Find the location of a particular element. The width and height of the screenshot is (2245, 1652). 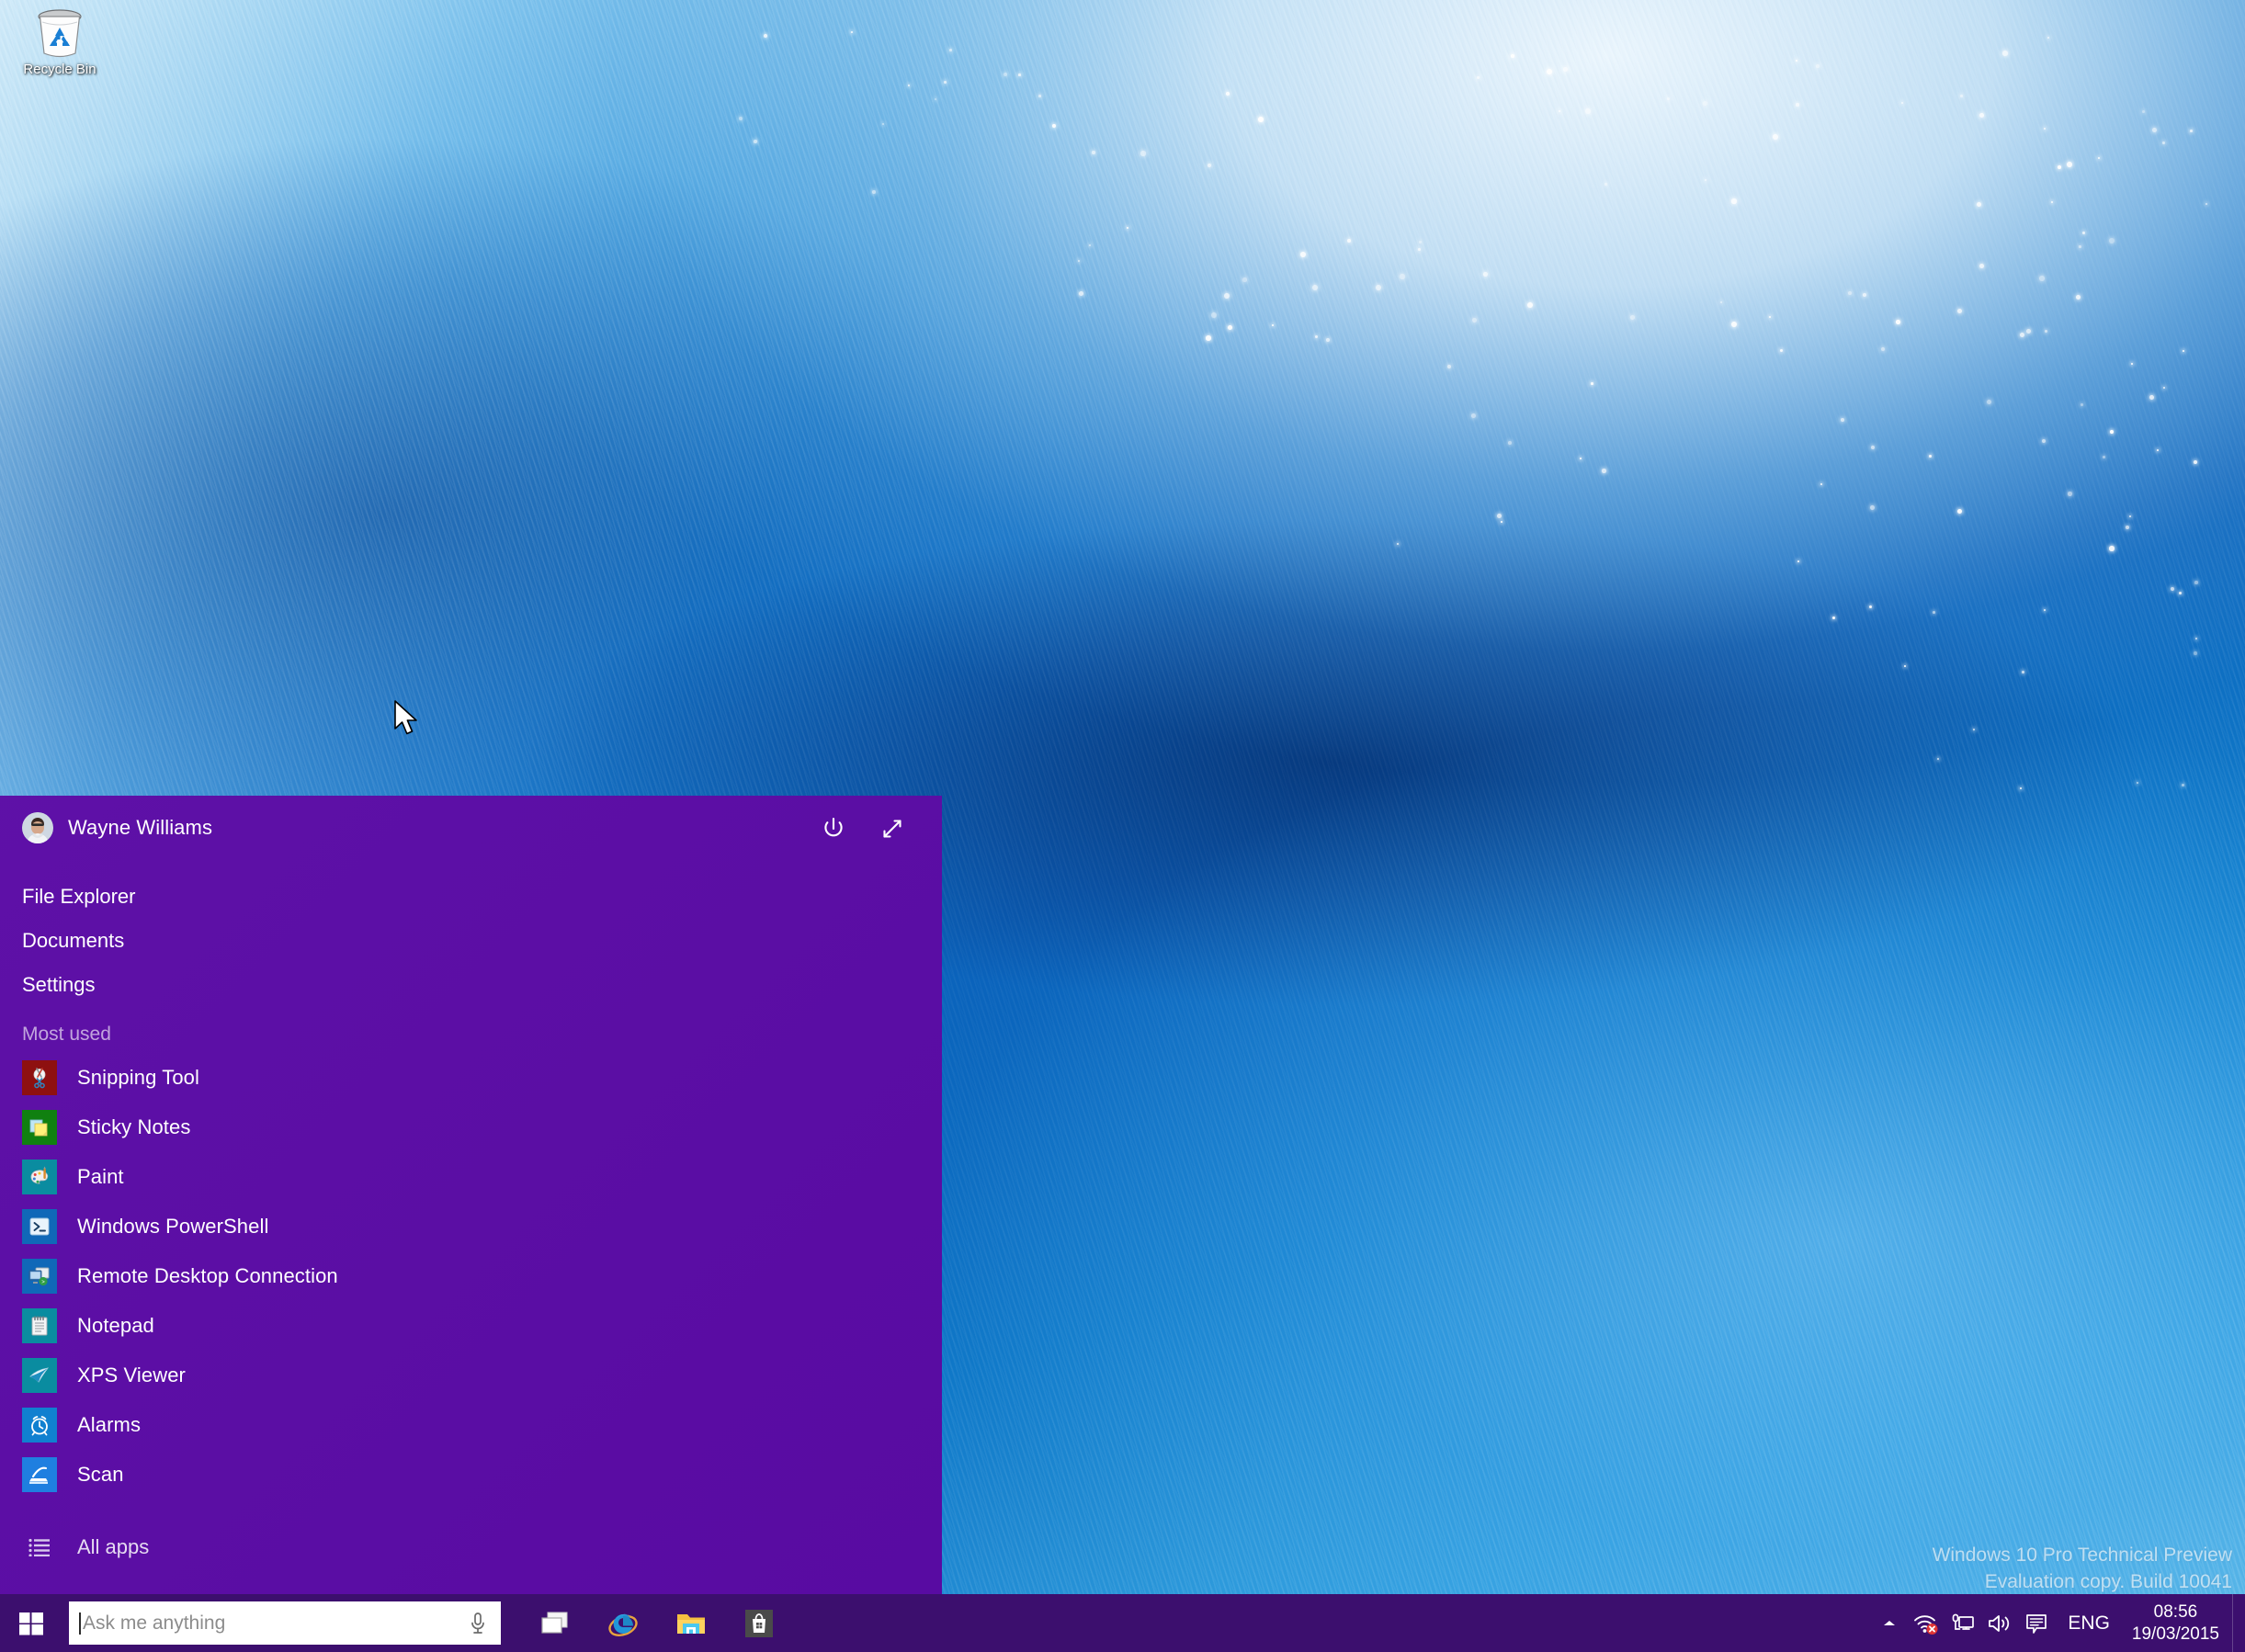

avatar is located at coordinates (37, 827).